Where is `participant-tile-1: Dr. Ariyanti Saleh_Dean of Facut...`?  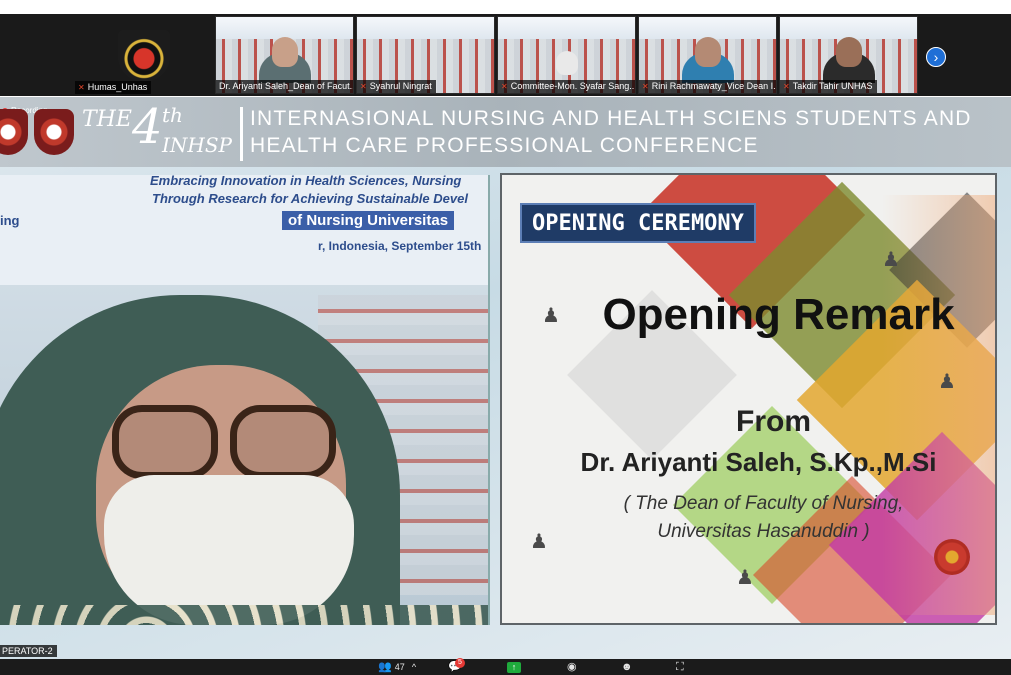
participant-tile-1: Dr. Ariyanti Saleh_Dean of Facut... is located at coordinates (284, 55).